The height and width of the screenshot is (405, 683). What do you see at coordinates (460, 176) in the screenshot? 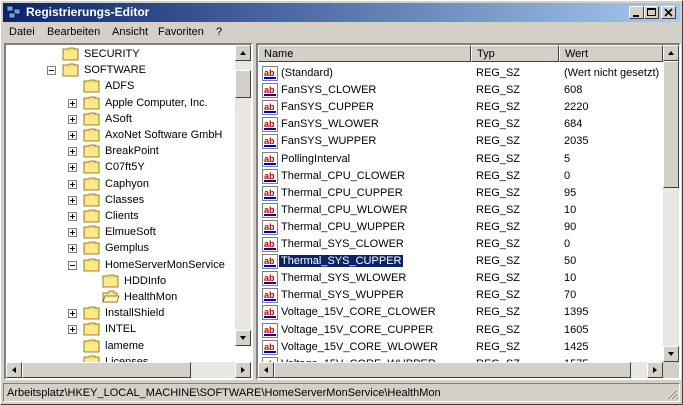
I see `value-row: ab Thermal_CPU_CLOWER REG_SZ 0` at bounding box center [460, 176].